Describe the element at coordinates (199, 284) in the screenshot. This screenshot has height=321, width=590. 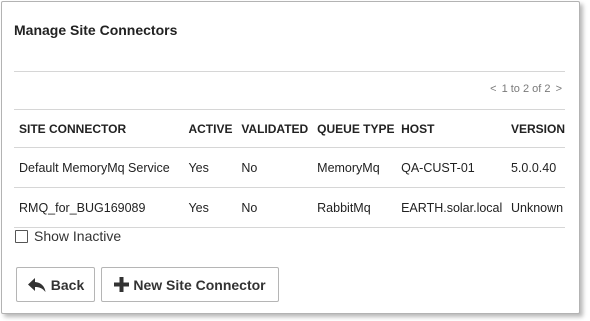
I see `new-site-connector-label: New Site Connector` at that location.